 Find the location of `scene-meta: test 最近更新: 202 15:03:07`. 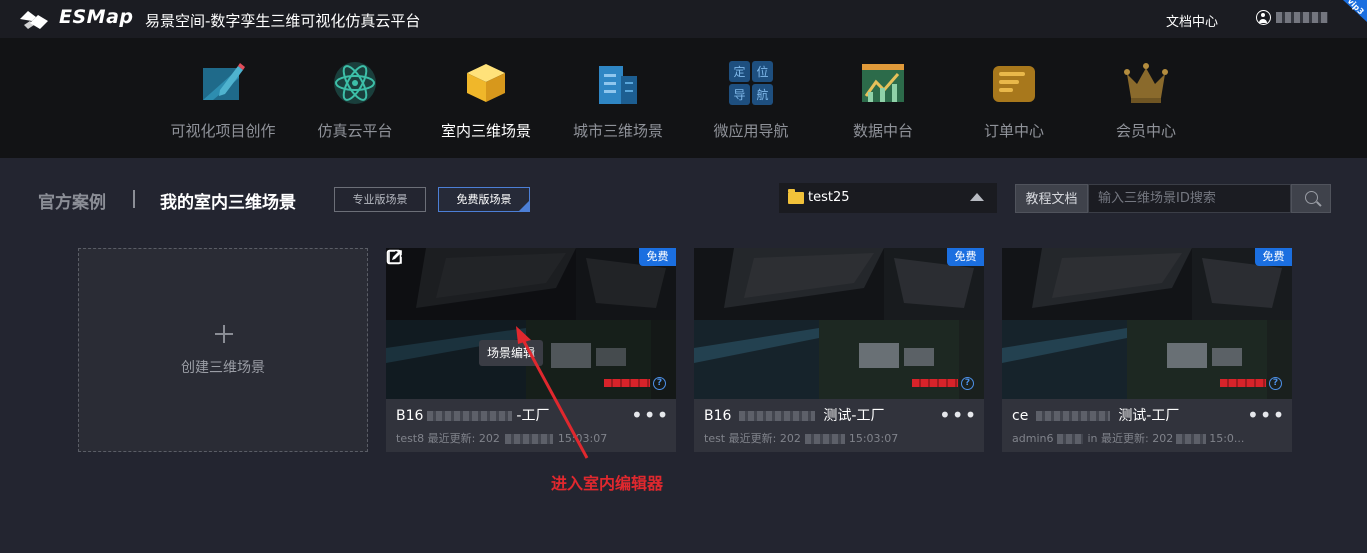

scene-meta: test 最近更新: 202 15:03:07 is located at coordinates (801, 438).